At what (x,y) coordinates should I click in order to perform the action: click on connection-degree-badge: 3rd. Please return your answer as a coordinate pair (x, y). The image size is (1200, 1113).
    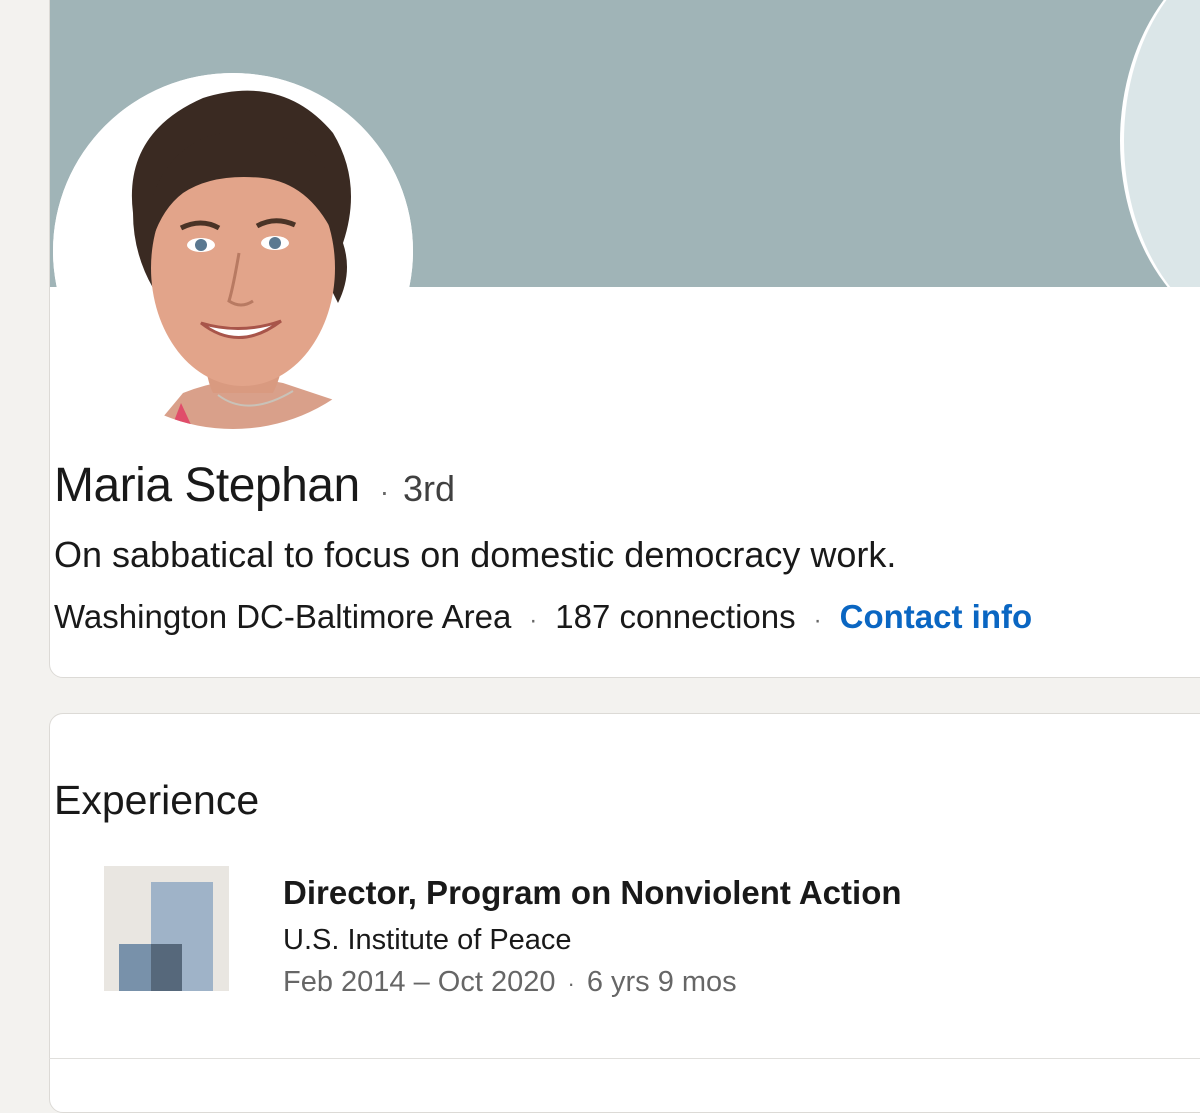
    Looking at the image, I should click on (429, 488).